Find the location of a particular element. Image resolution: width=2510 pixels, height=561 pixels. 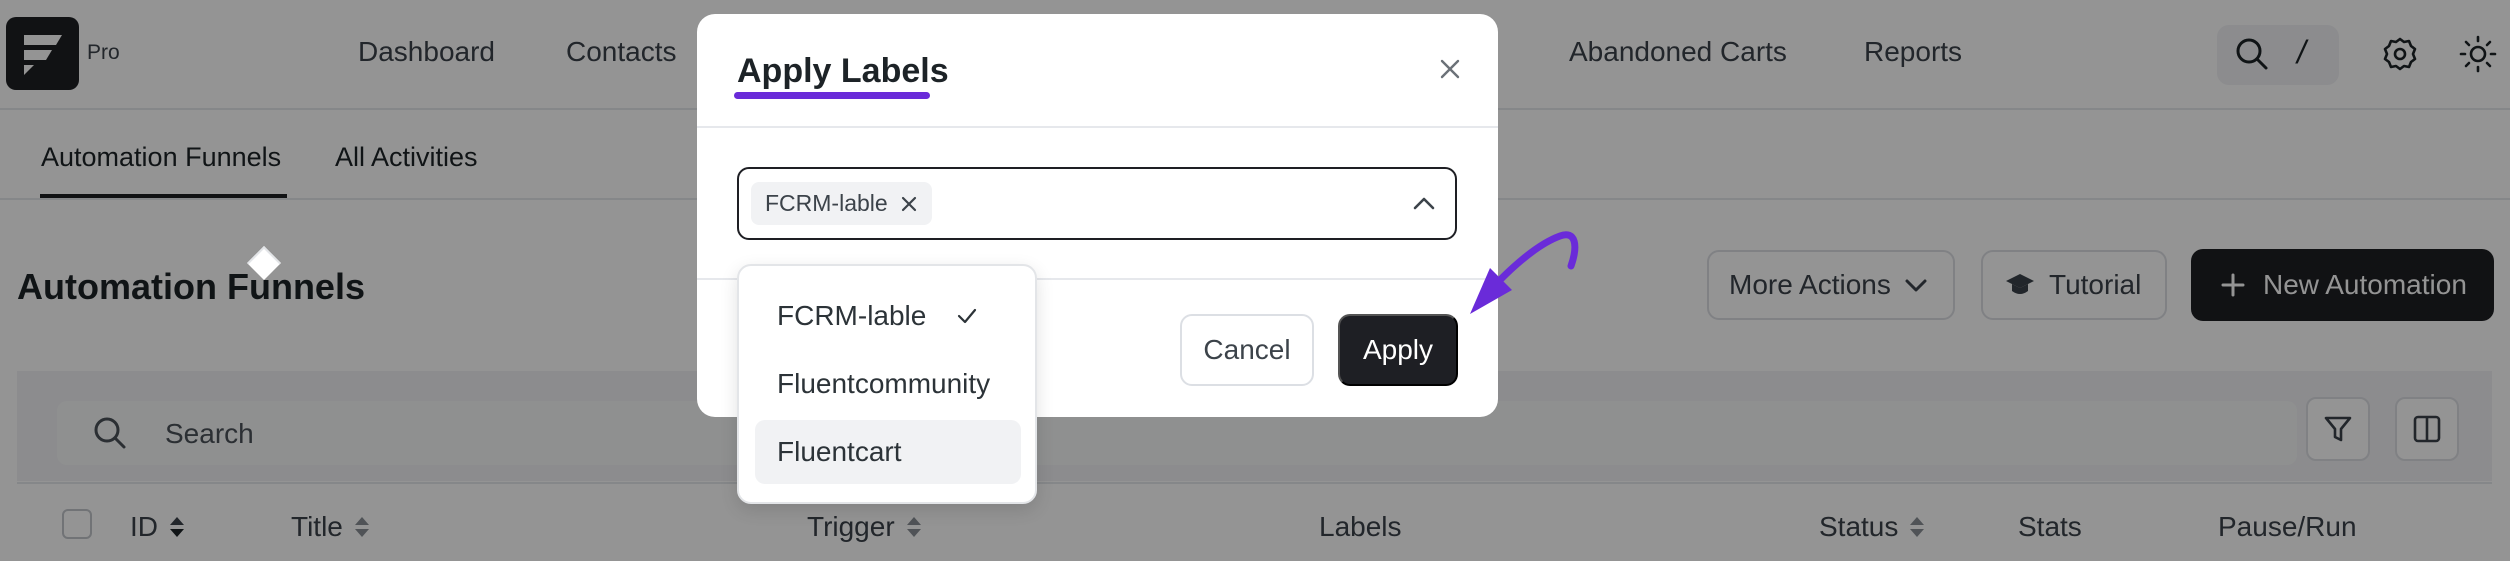

chevron-up-icon is located at coordinates (1424, 204).